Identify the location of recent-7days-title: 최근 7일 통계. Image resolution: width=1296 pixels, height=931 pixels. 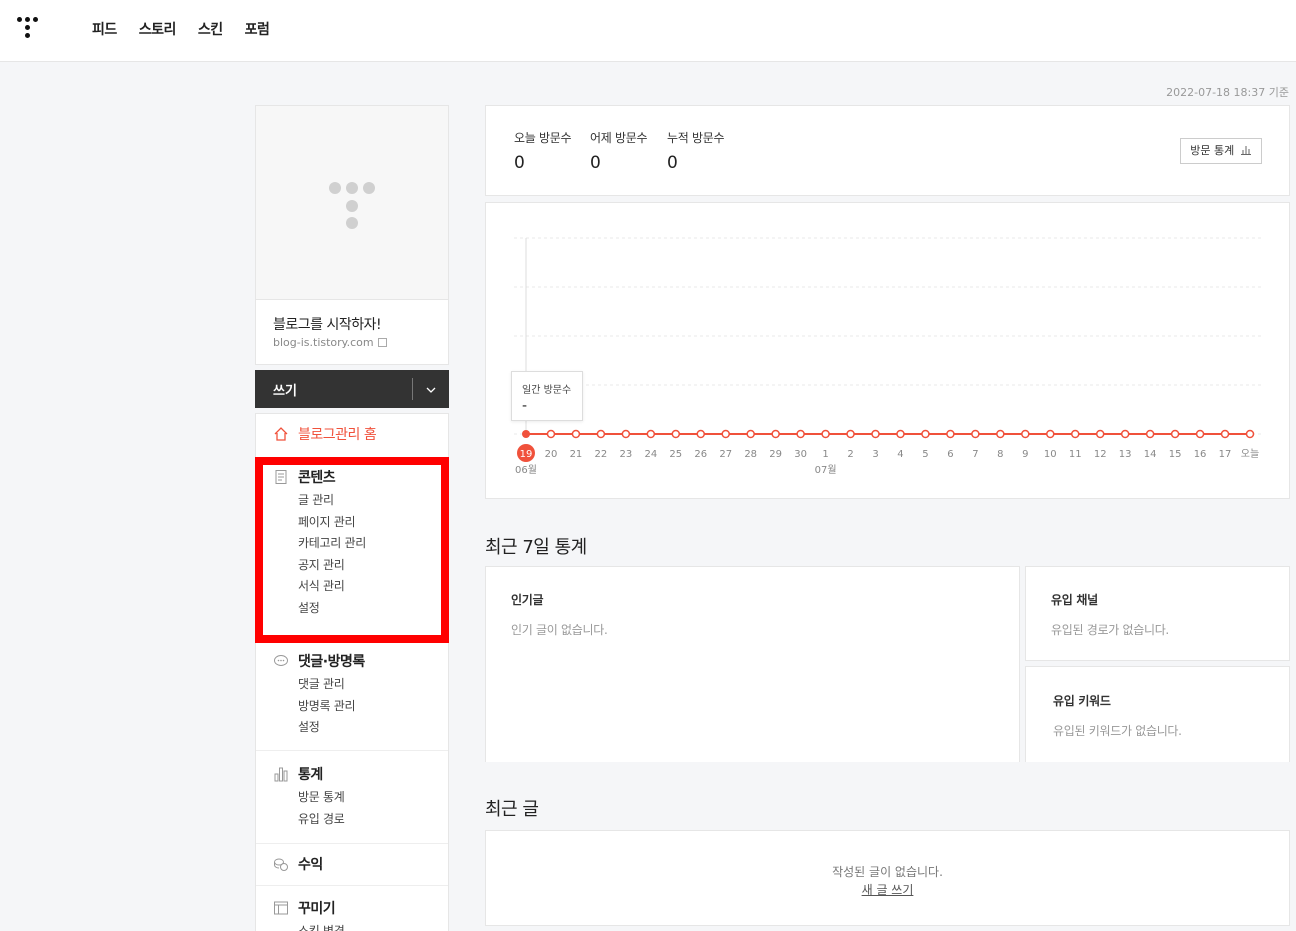
(536, 547).